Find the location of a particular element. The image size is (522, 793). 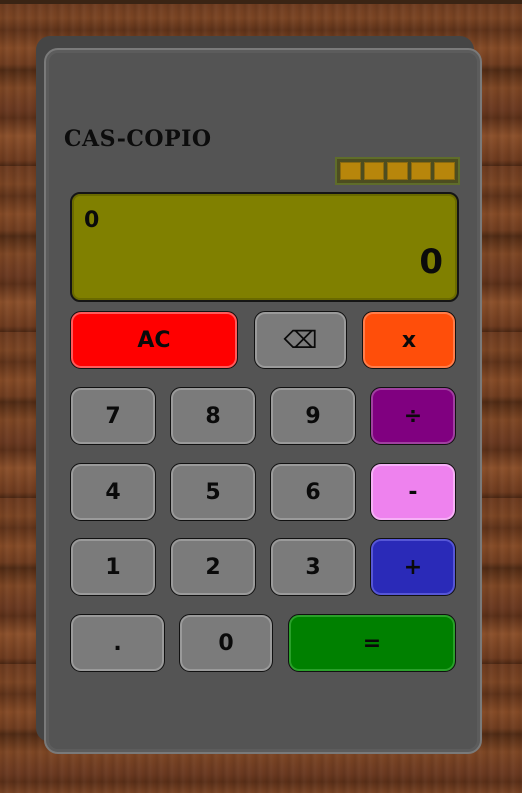

display-expression: 0 is located at coordinates (92, 220).